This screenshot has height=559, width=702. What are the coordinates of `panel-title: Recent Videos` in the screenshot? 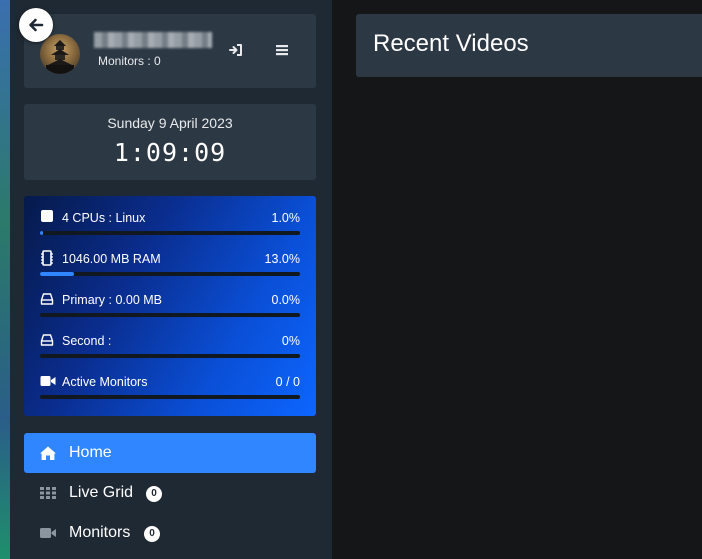 It's located at (451, 43).